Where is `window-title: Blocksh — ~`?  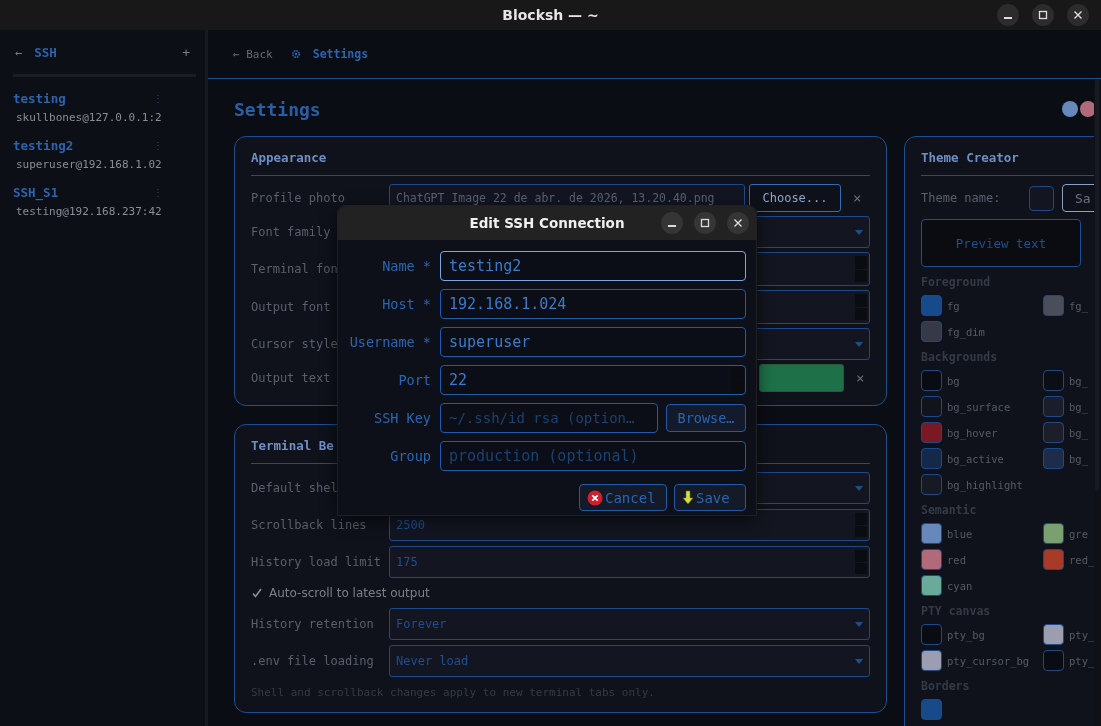
window-title: Blocksh — ~ is located at coordinates (550, 15).